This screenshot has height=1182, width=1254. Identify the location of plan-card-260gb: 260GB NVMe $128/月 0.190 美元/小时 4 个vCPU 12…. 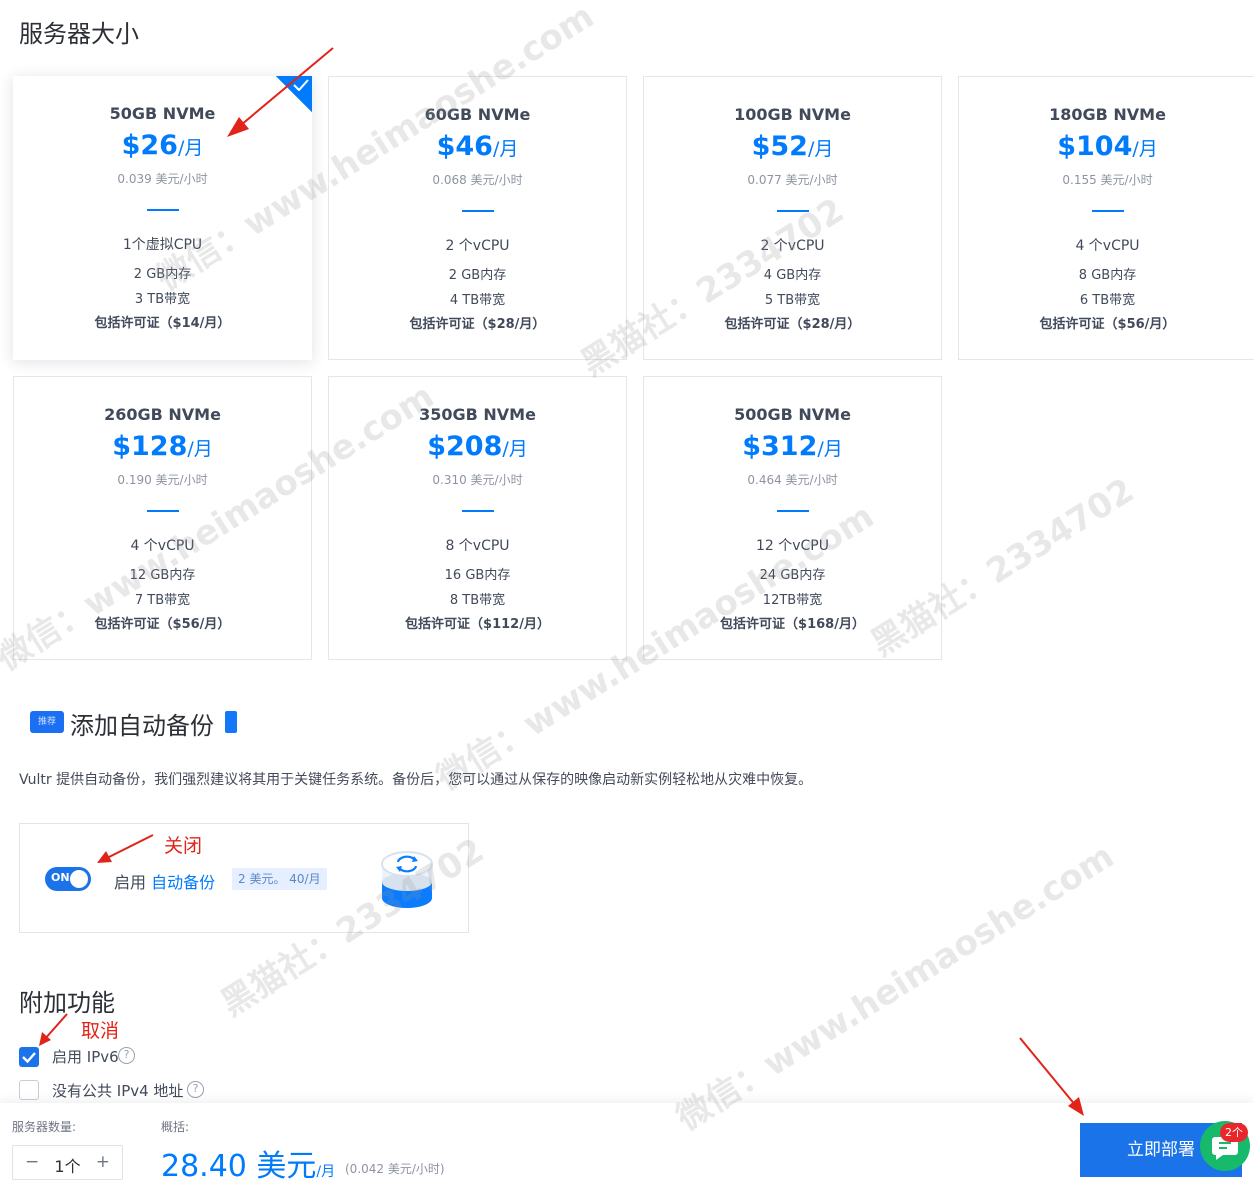
(162, 518).